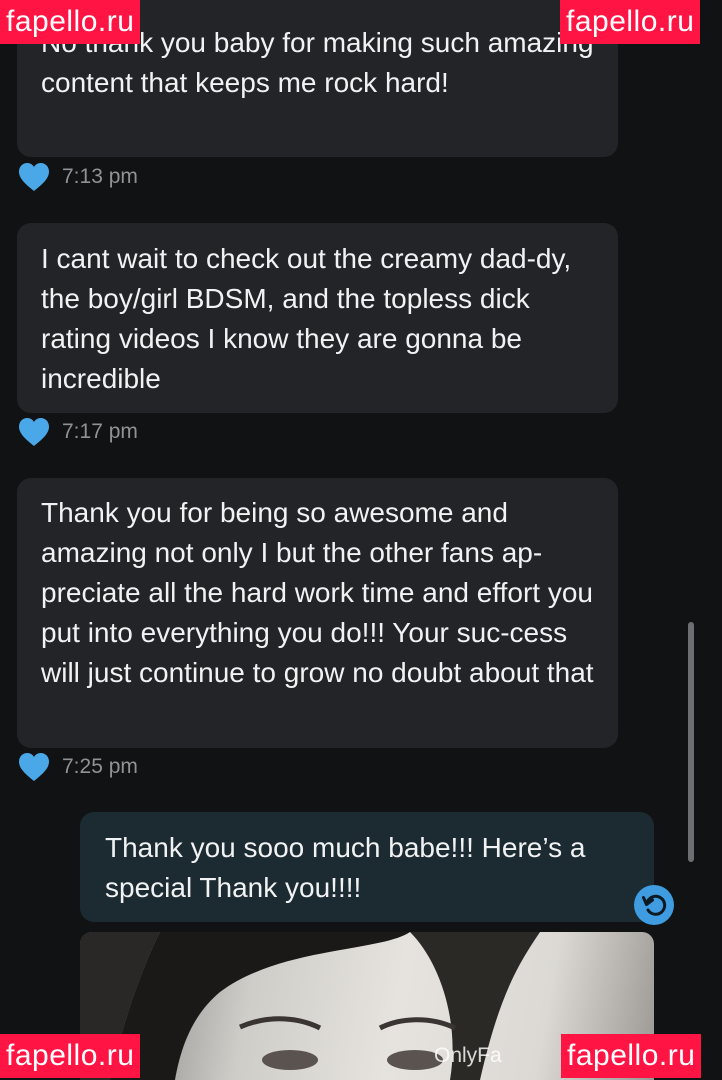 This screenshot has width=722, height=1080. I want to click on message-time: 7:13 pm, so click(100, 176).